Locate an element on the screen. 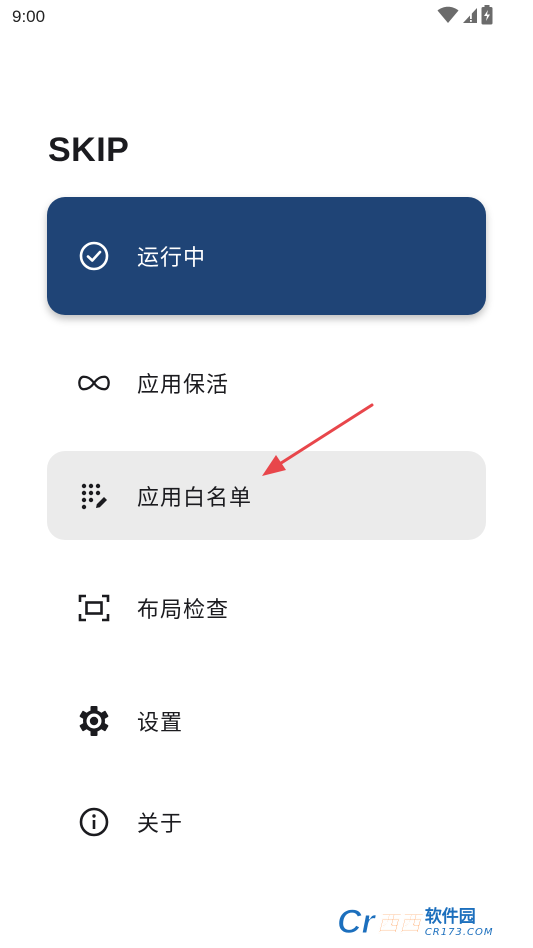 This screenshot has width=533, height=948. menu-item-running: 运行中 is located at coordinates (266, 256).